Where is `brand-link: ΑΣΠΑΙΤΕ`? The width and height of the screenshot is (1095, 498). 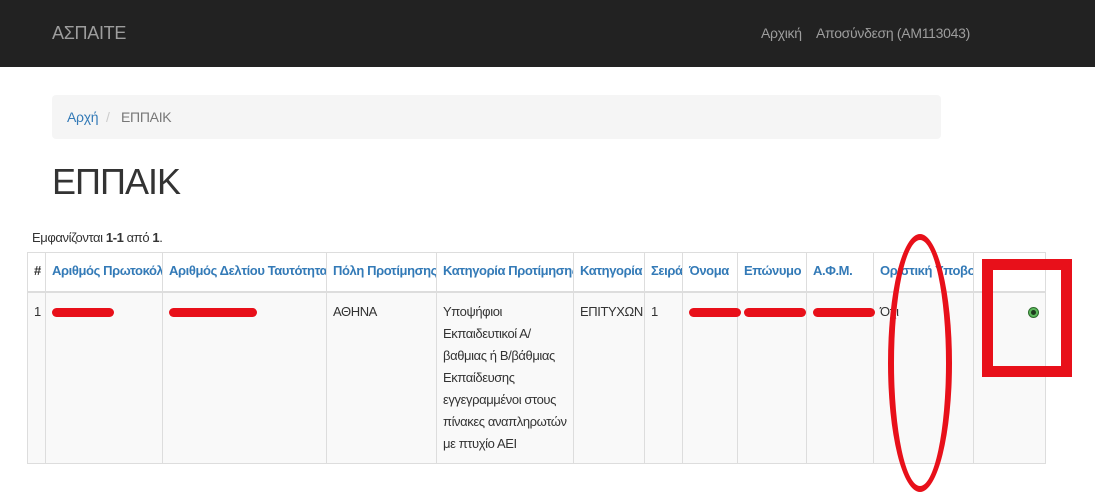
brand-link: ΑΣΠΑΙΤΕ is located at coordinates (89, 33).